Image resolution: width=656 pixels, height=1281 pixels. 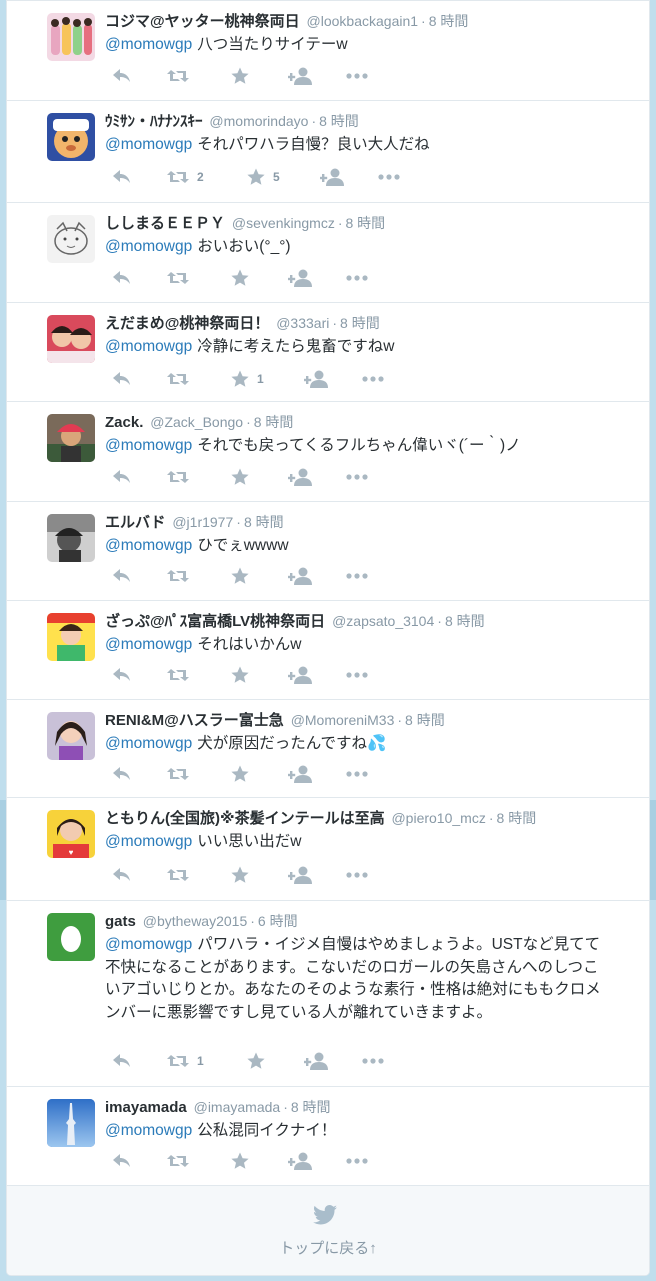 What do you see at coordinates (196, 422) in the screenshot?
I see `screen-name: @Zack_Bongo` at bounding box center [196, 422].